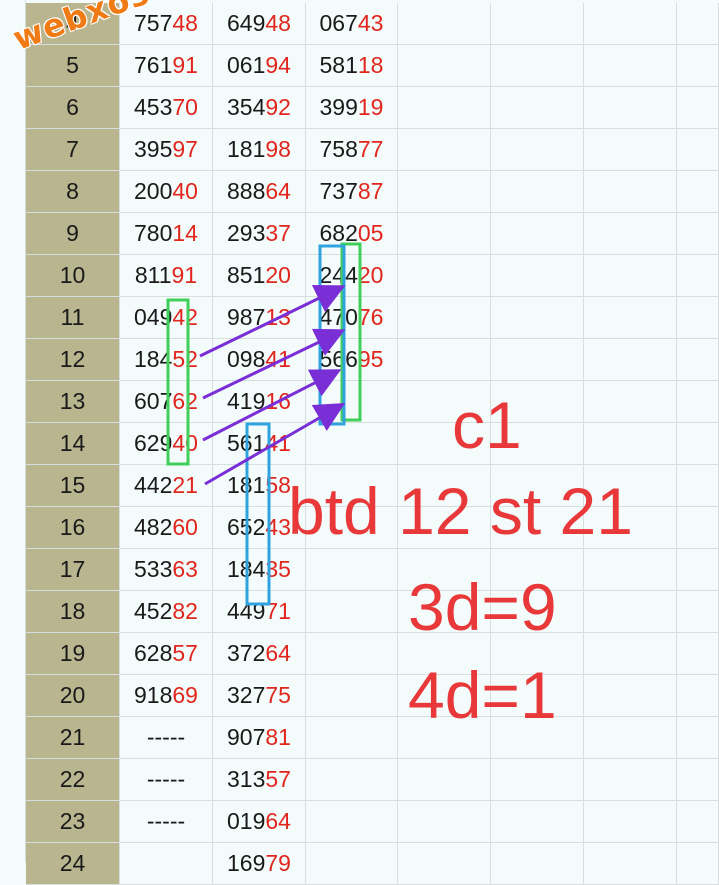 The image size is (719, 885). What do you see at coordinates (259, 822) in the screenshot?
I see `result-cell: 019 64` at bounding box center [259, 822].